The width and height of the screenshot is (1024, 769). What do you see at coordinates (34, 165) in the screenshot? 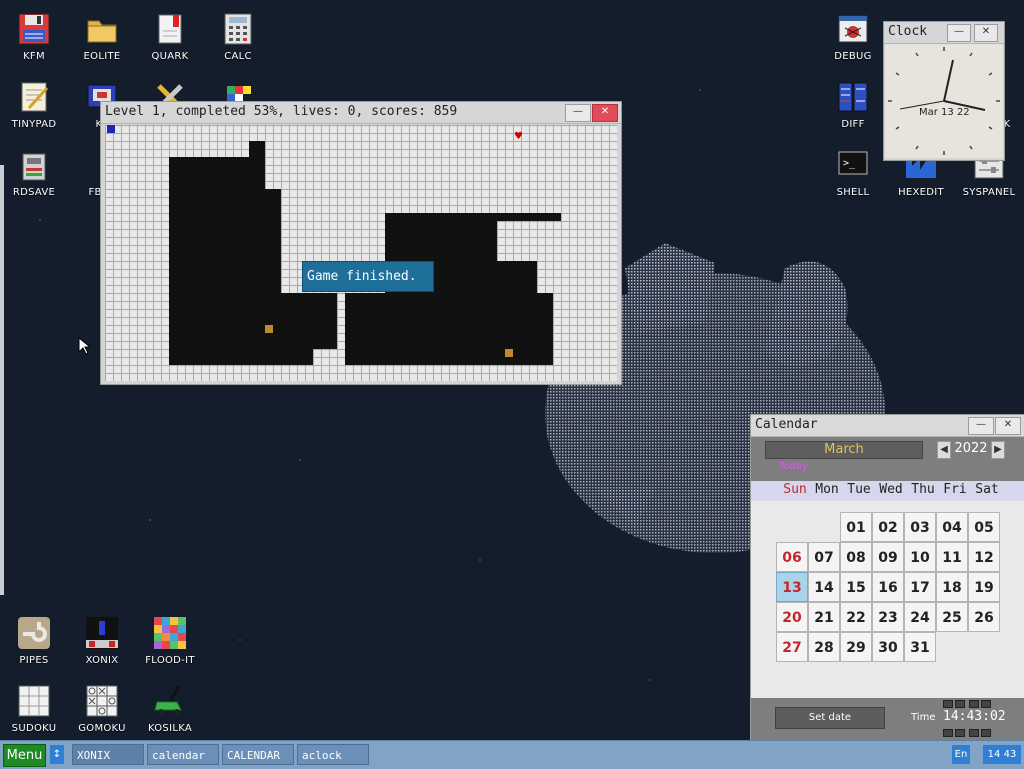
I see `disk-save-icon` at bounding box center [34, 165].